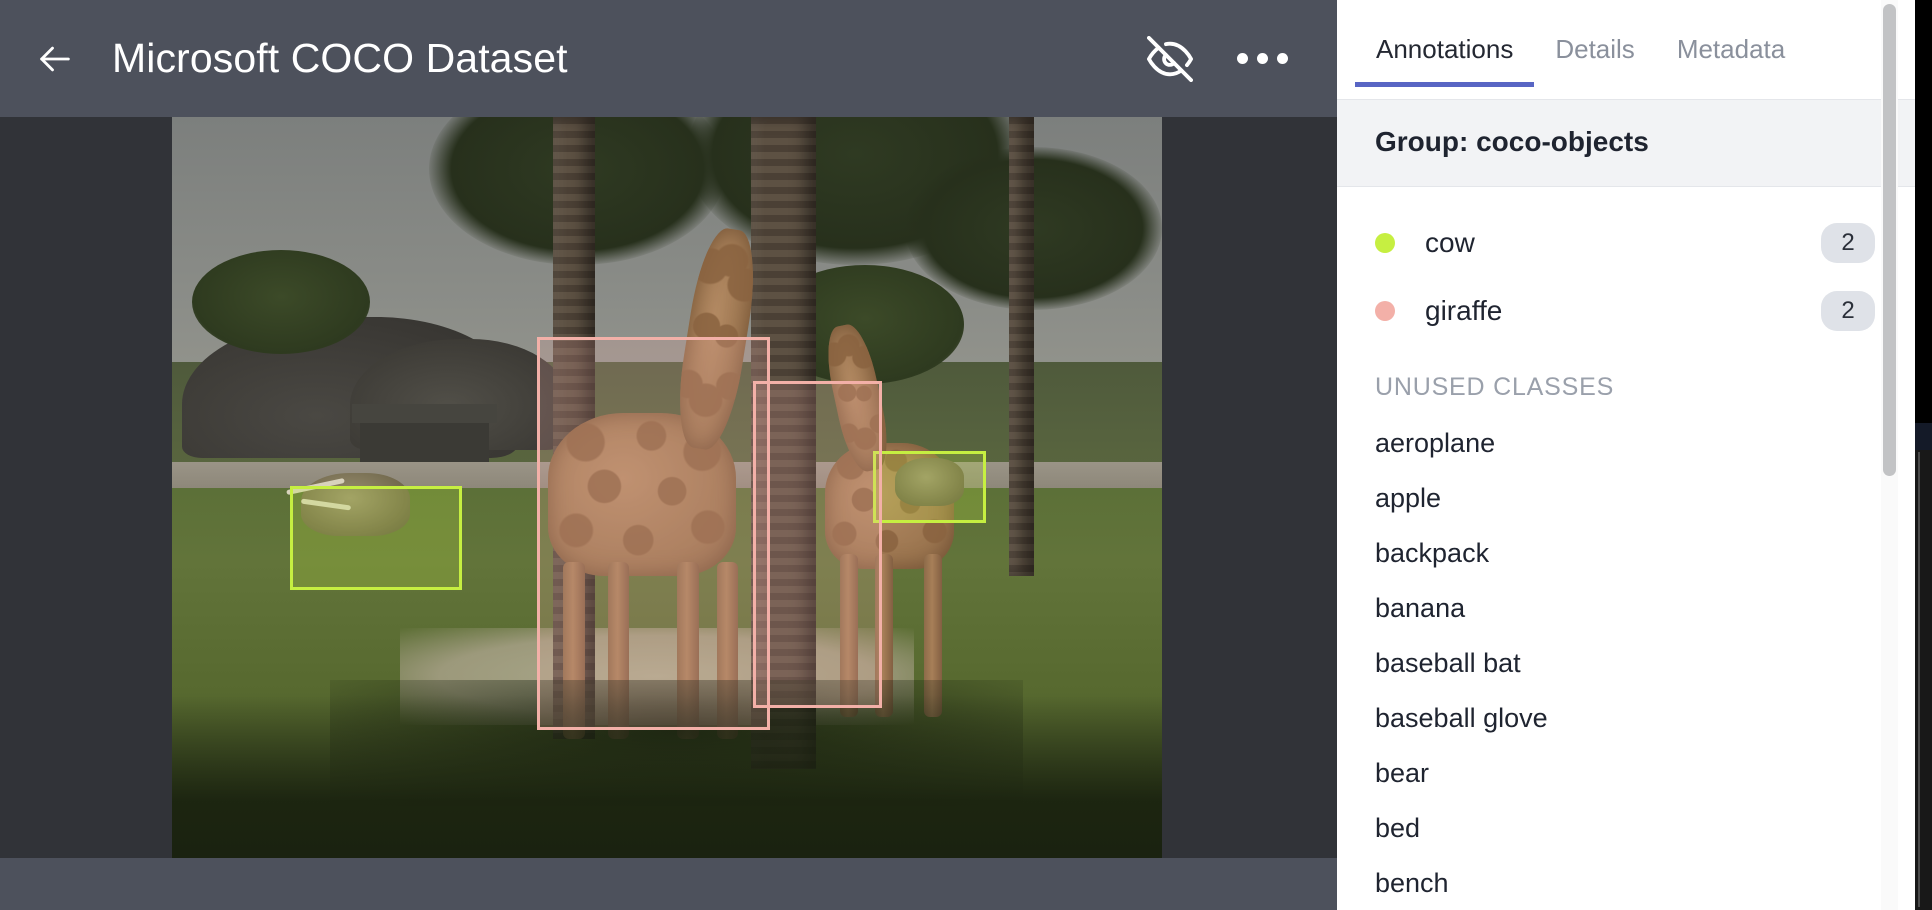 Image resolution: width=1932 pixels, height=910 pixels. I want to click on hide-annotations-button, so click(1170, 59).